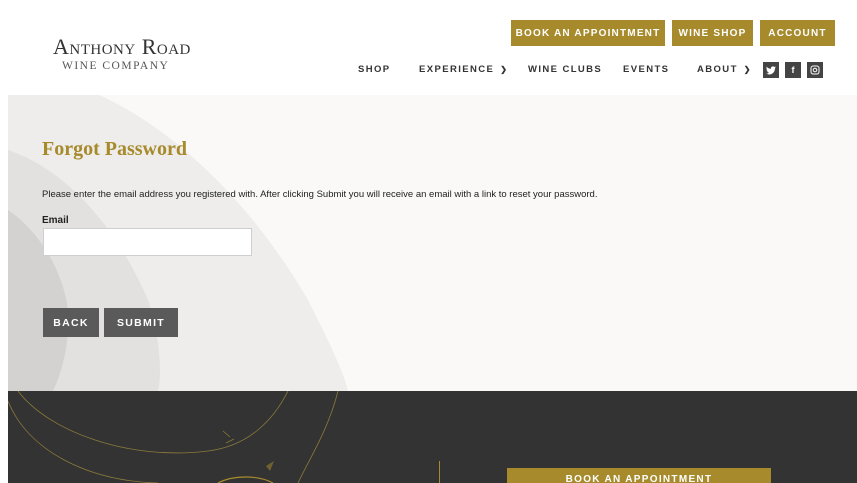 This screenshot has height=483, width=857. I want to click on nav-experience-label: EXPERIENCE, so click(457, 69).